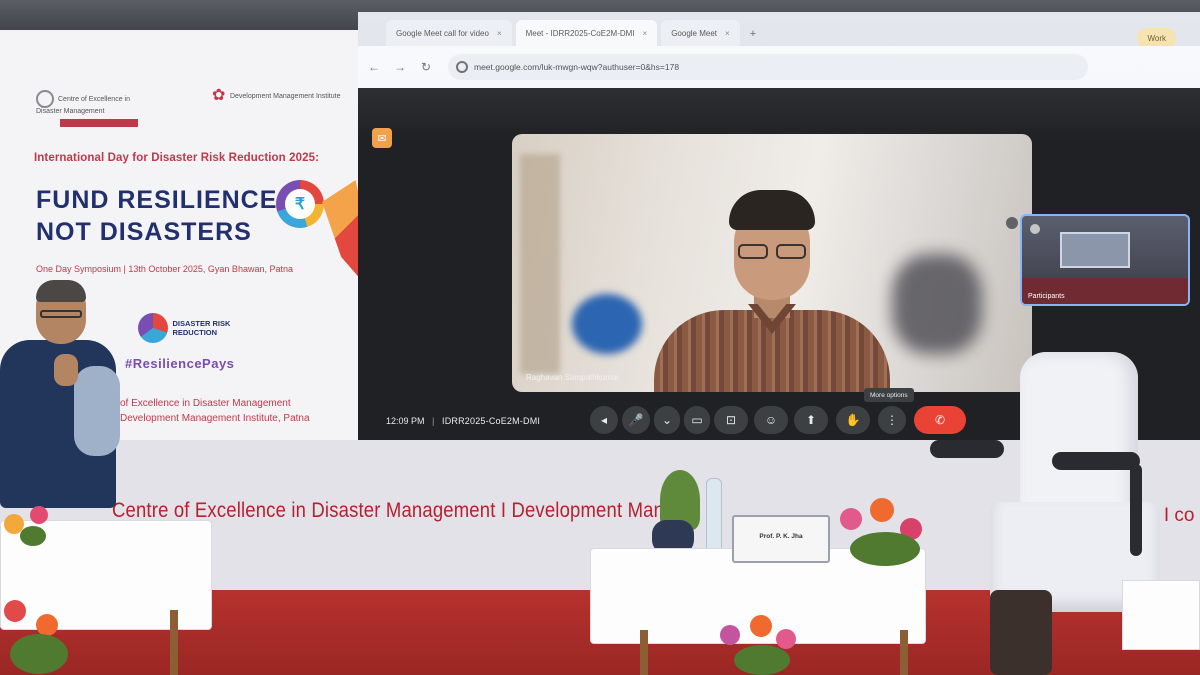  Describe the element at coordinates (1035, 229) in the screenshot. I see `mic-indicator-icon` at that location.